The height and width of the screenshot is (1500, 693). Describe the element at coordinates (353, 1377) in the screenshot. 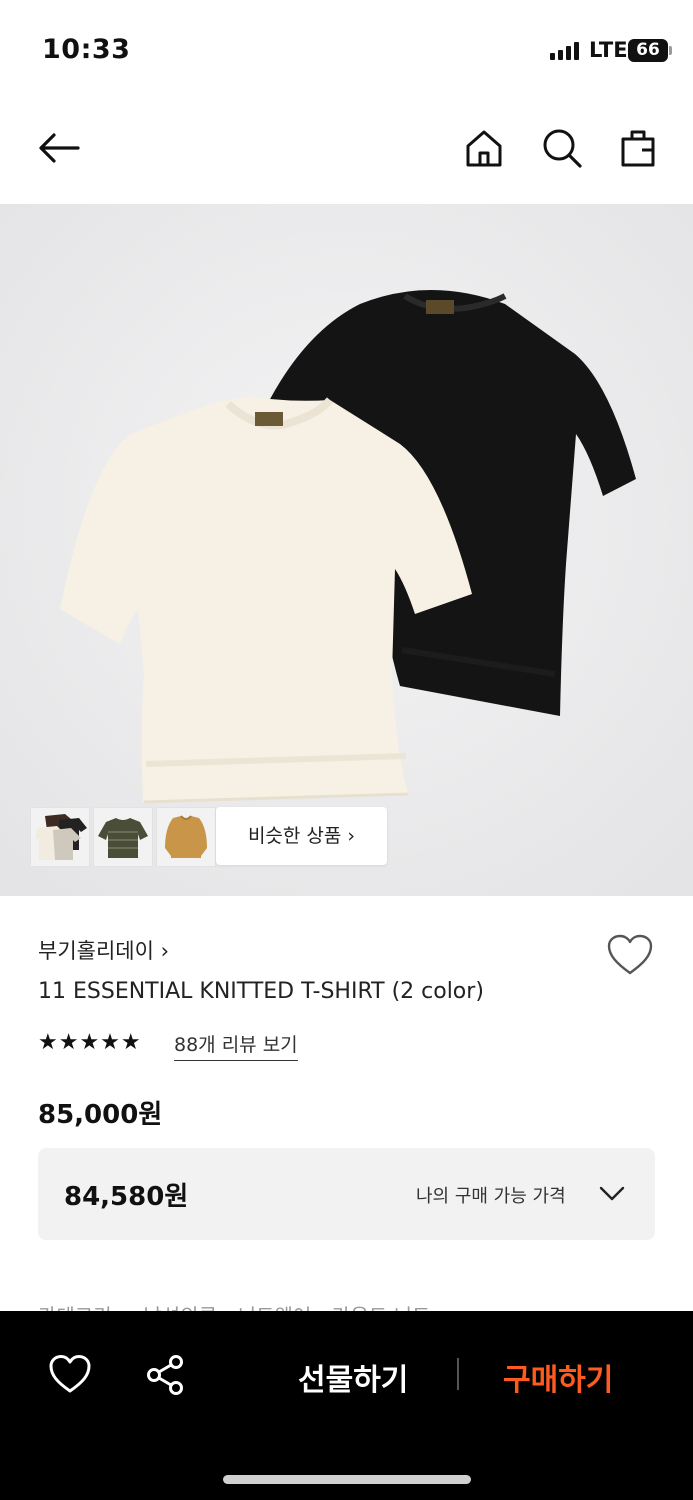

I see `gift-button: 선물하기` at that location.